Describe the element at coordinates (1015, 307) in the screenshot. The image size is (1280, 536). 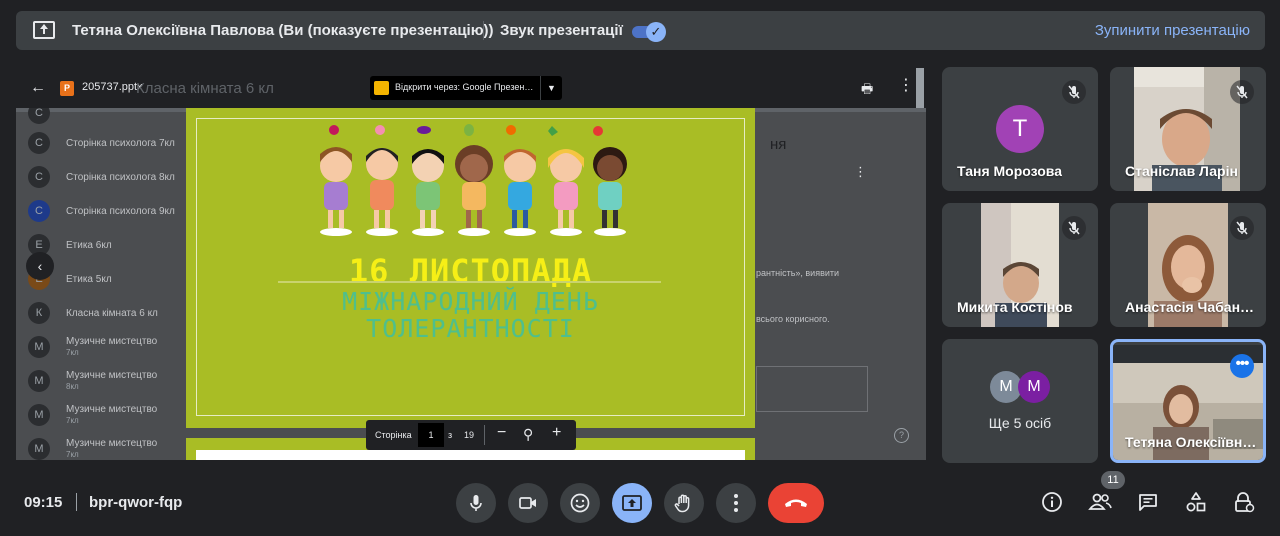
I see `participant-name: Микита Костінов` at that location.